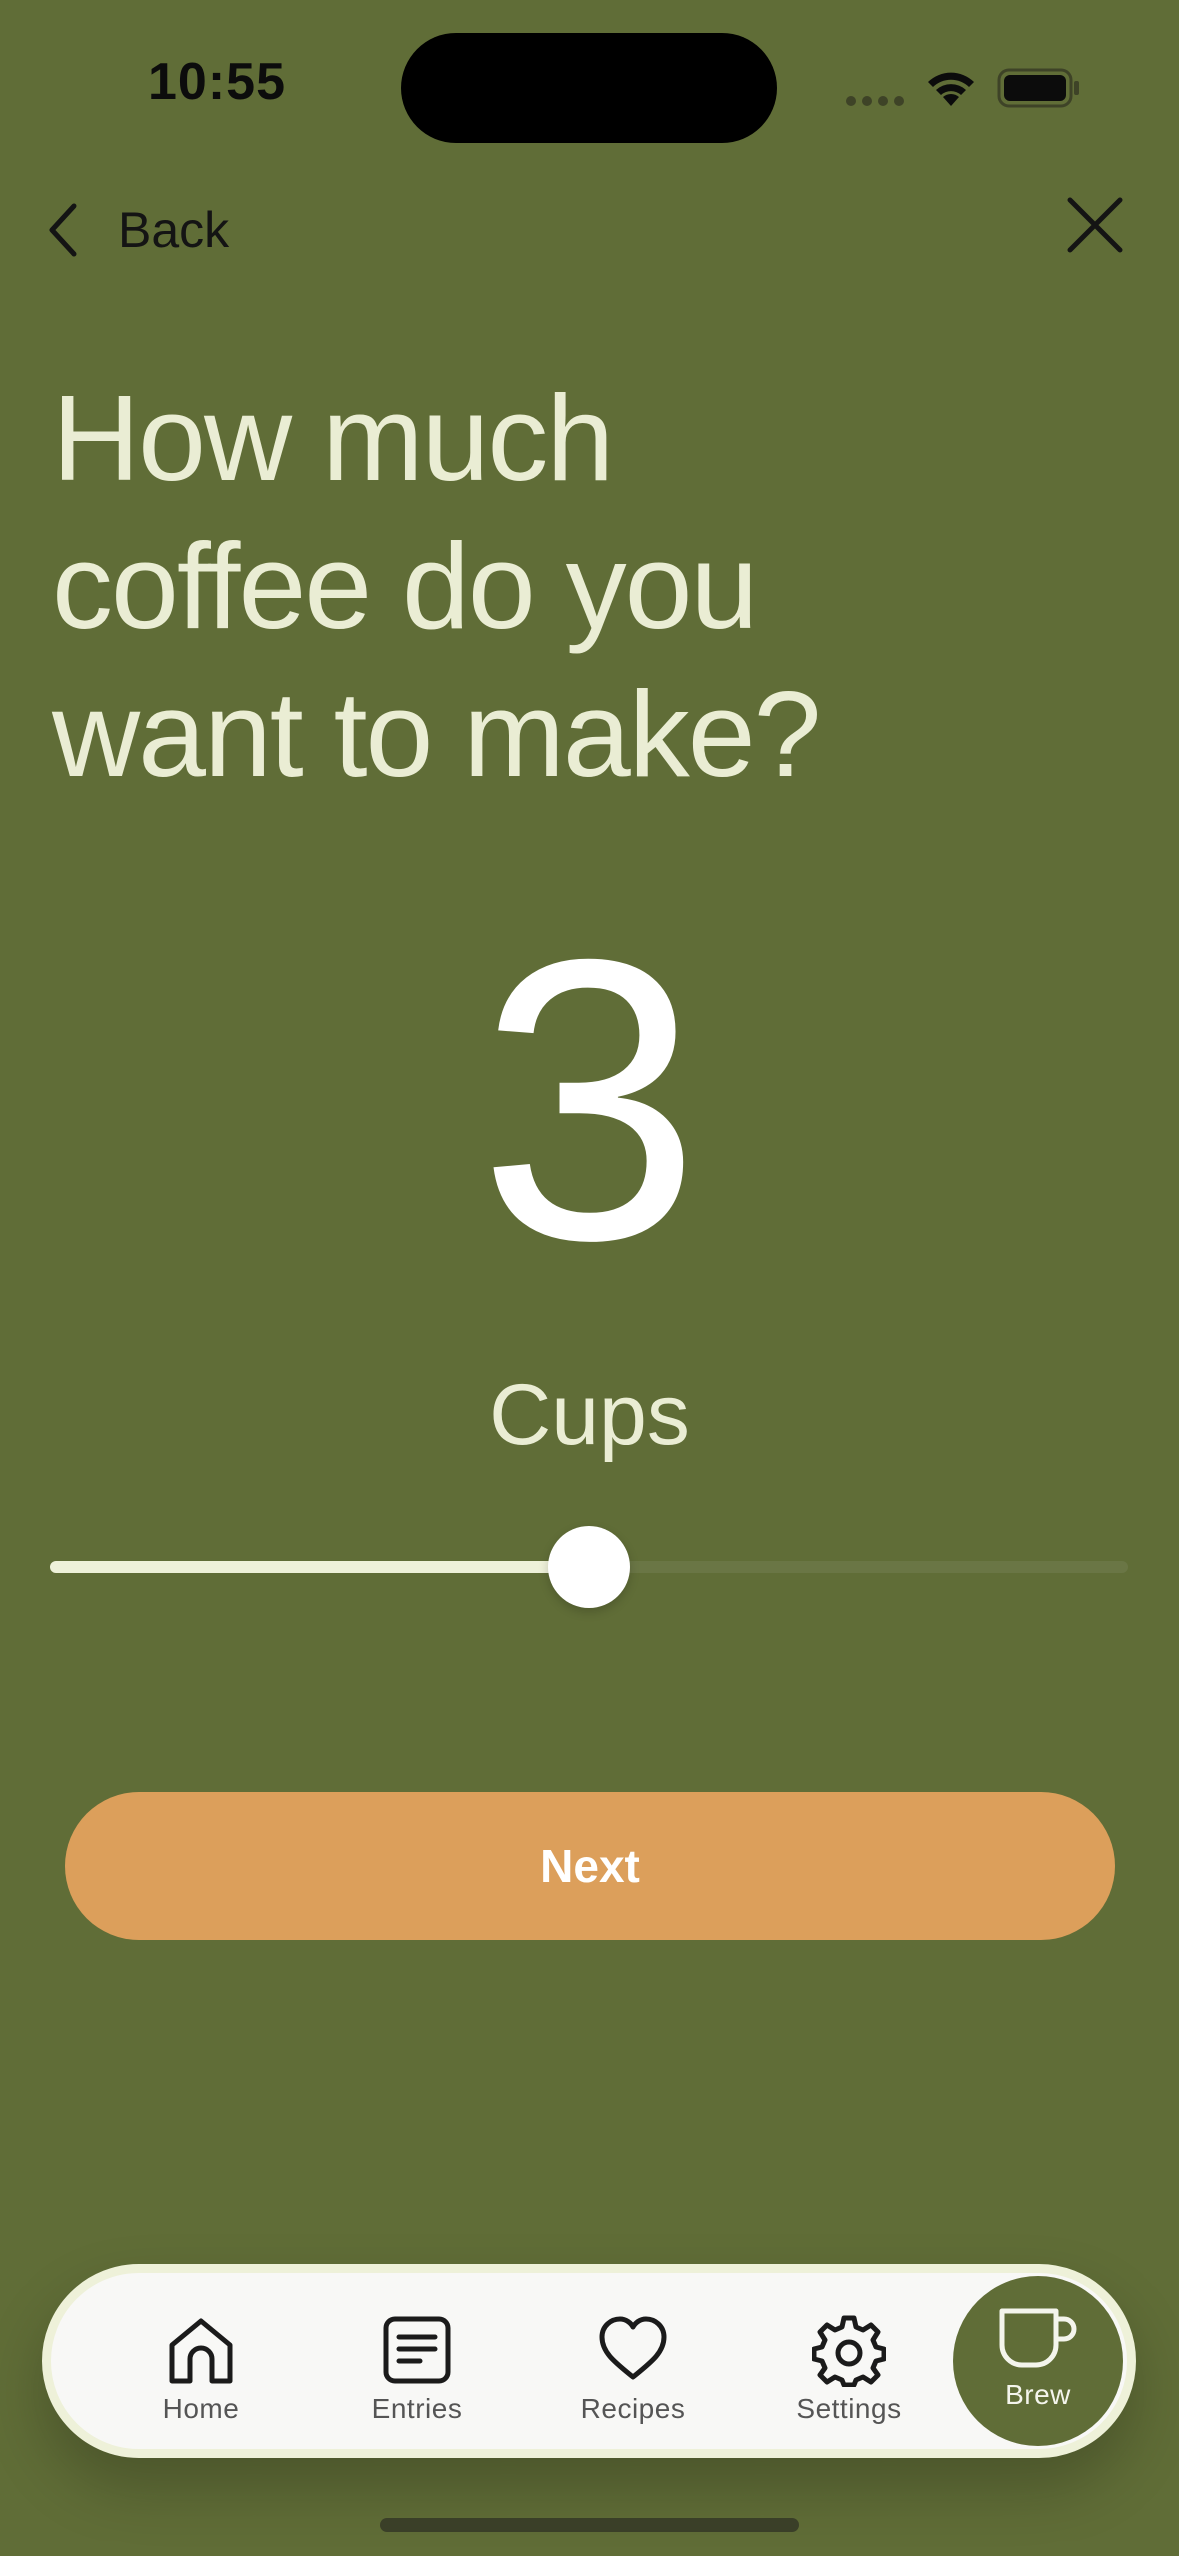  I want to click on cups-slider, so click(589, 1567).